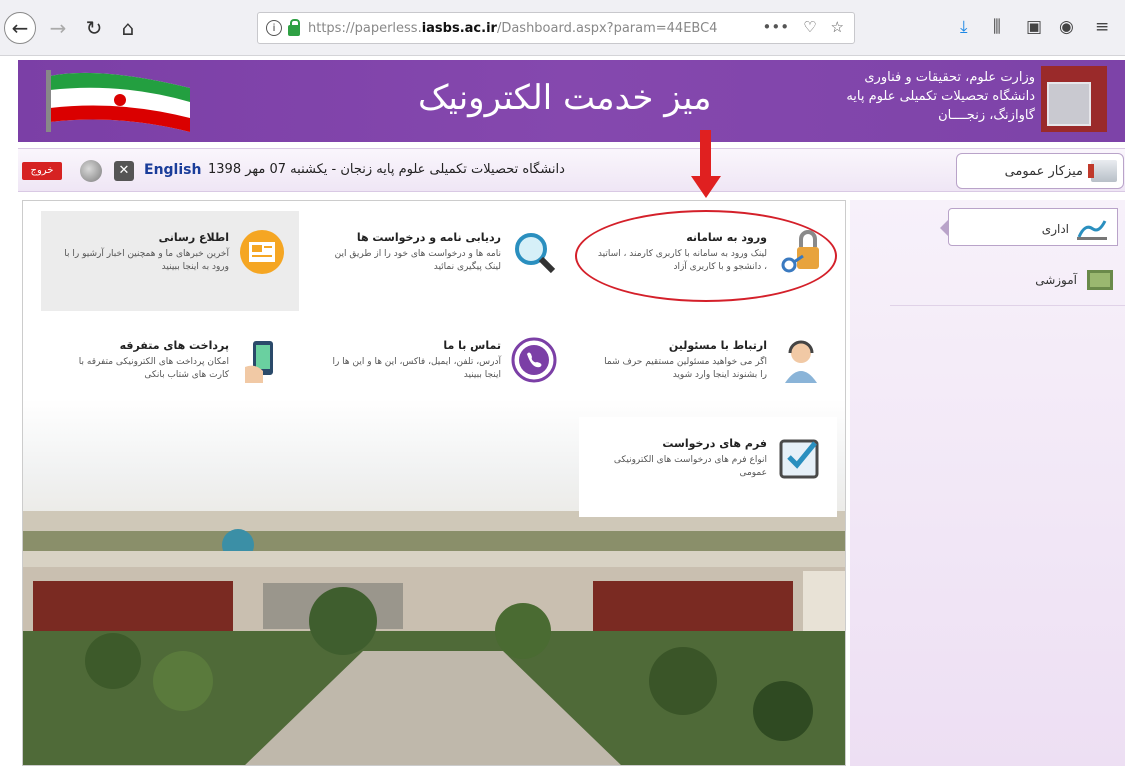  I want to click on page-title: میز خدمت الکترونیک, so click(565, 98).